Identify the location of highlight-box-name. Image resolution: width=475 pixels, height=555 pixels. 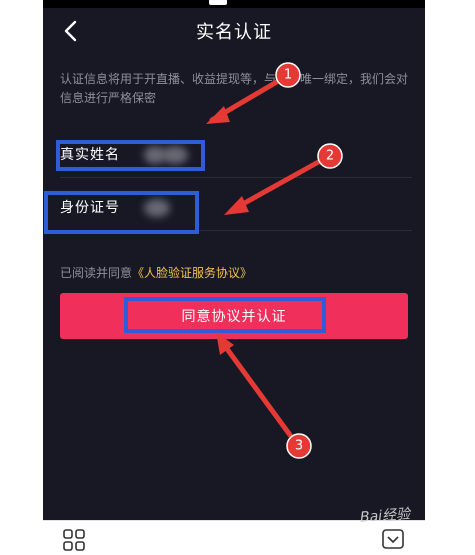
(130, 155).